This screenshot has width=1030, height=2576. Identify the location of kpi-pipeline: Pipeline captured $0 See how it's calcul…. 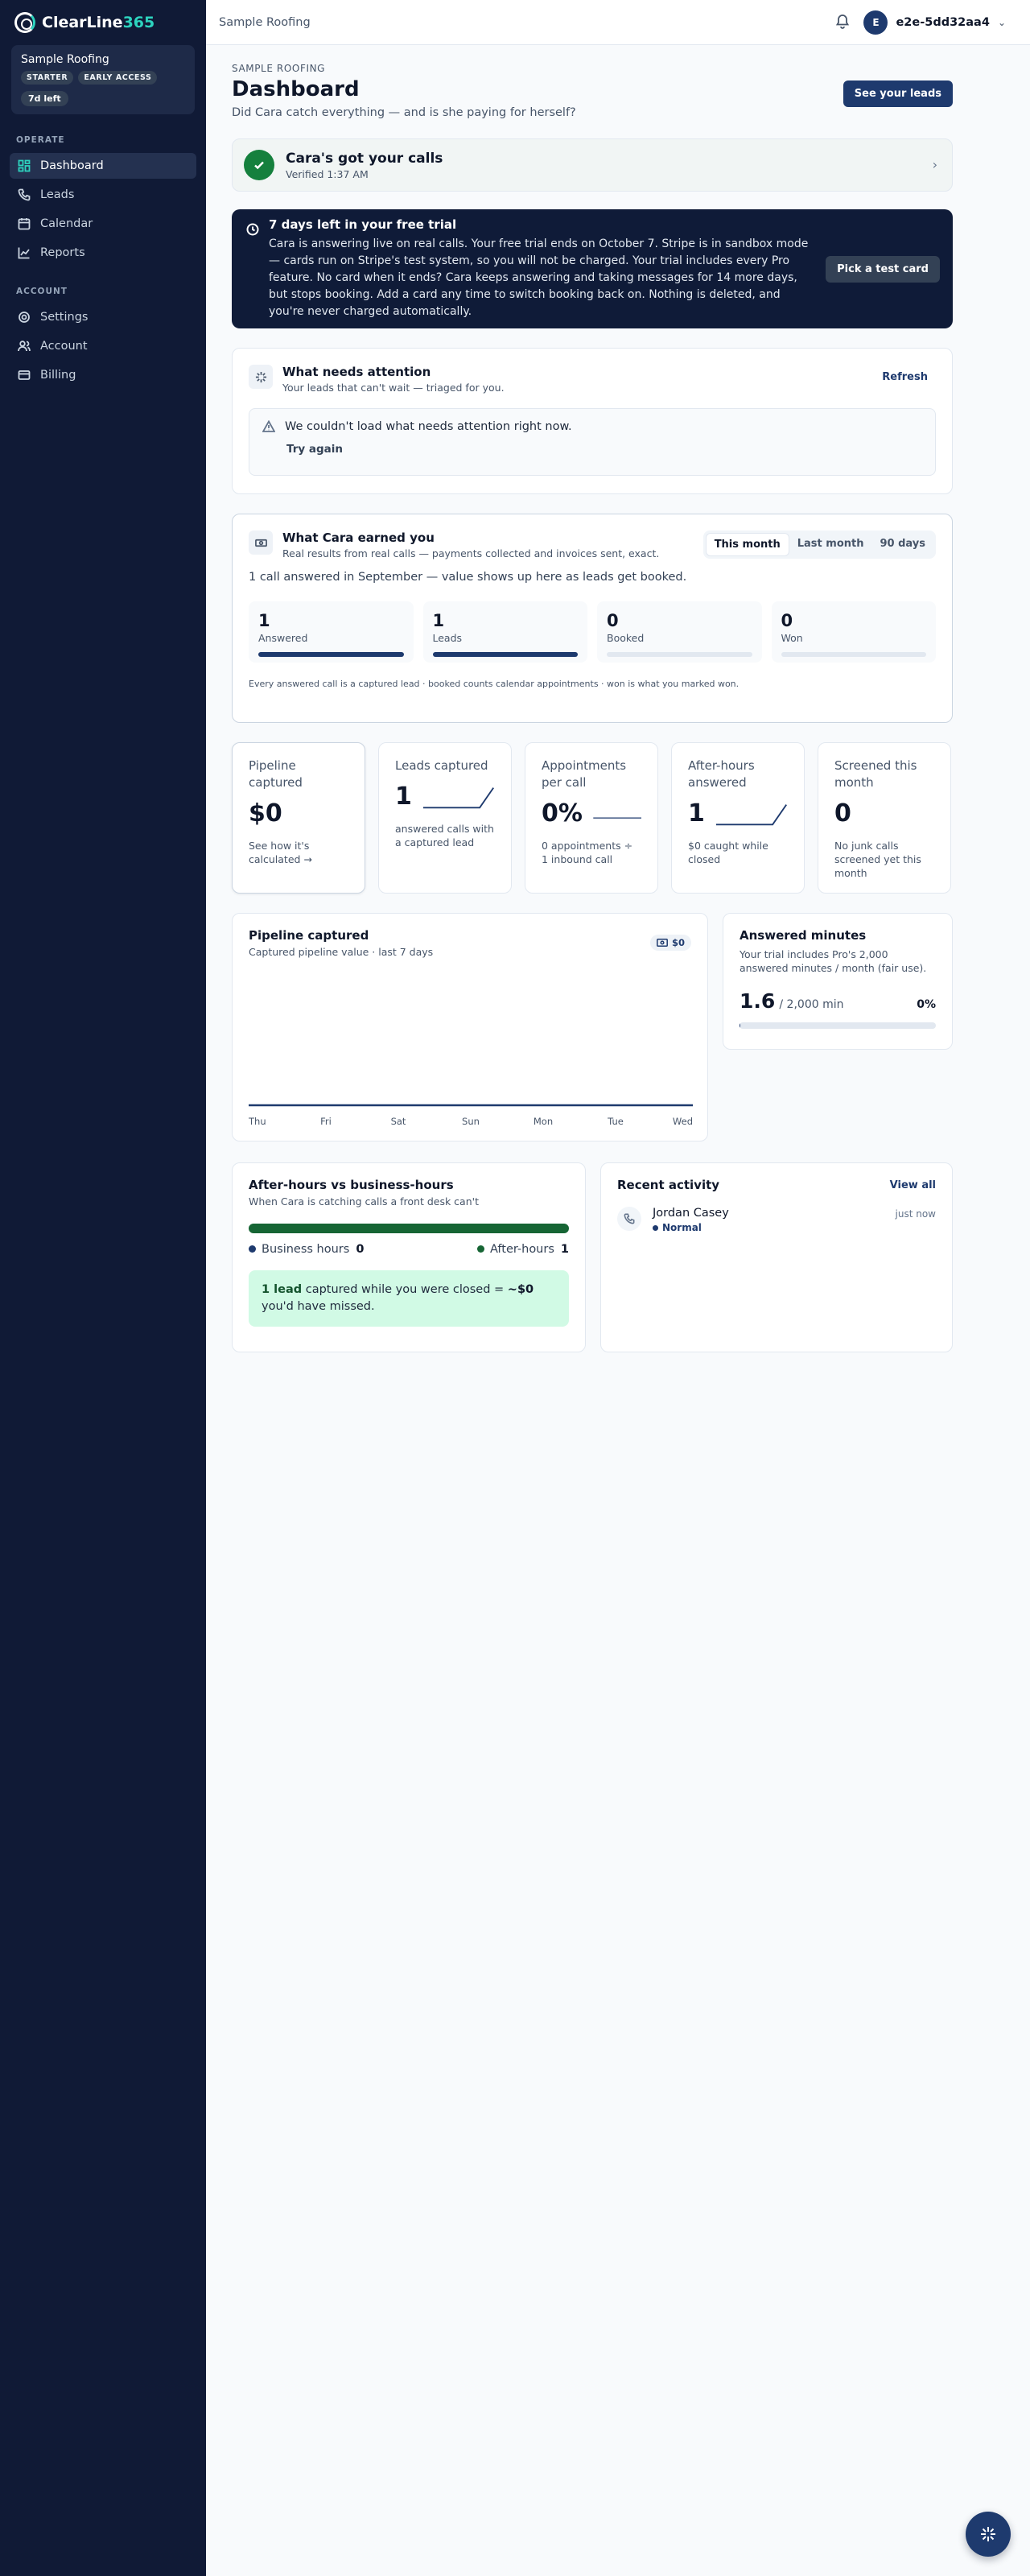
(298, 818).